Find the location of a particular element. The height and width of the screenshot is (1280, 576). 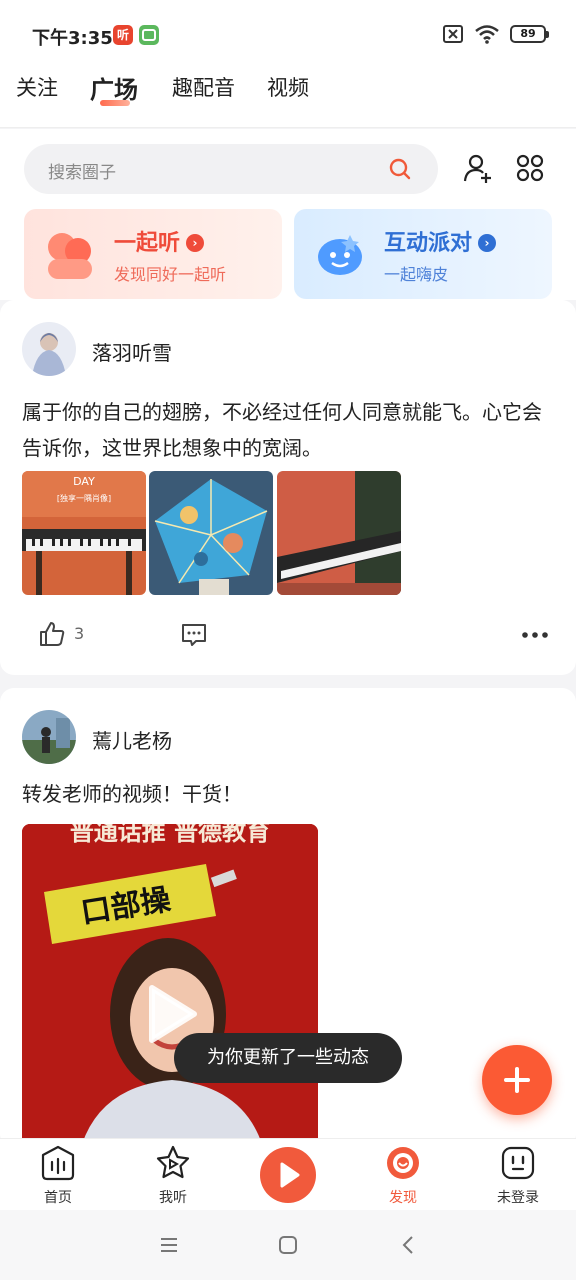

top-tab-bar: 关注 广场 趣配音 视频 is located at coordinates (288, 96).